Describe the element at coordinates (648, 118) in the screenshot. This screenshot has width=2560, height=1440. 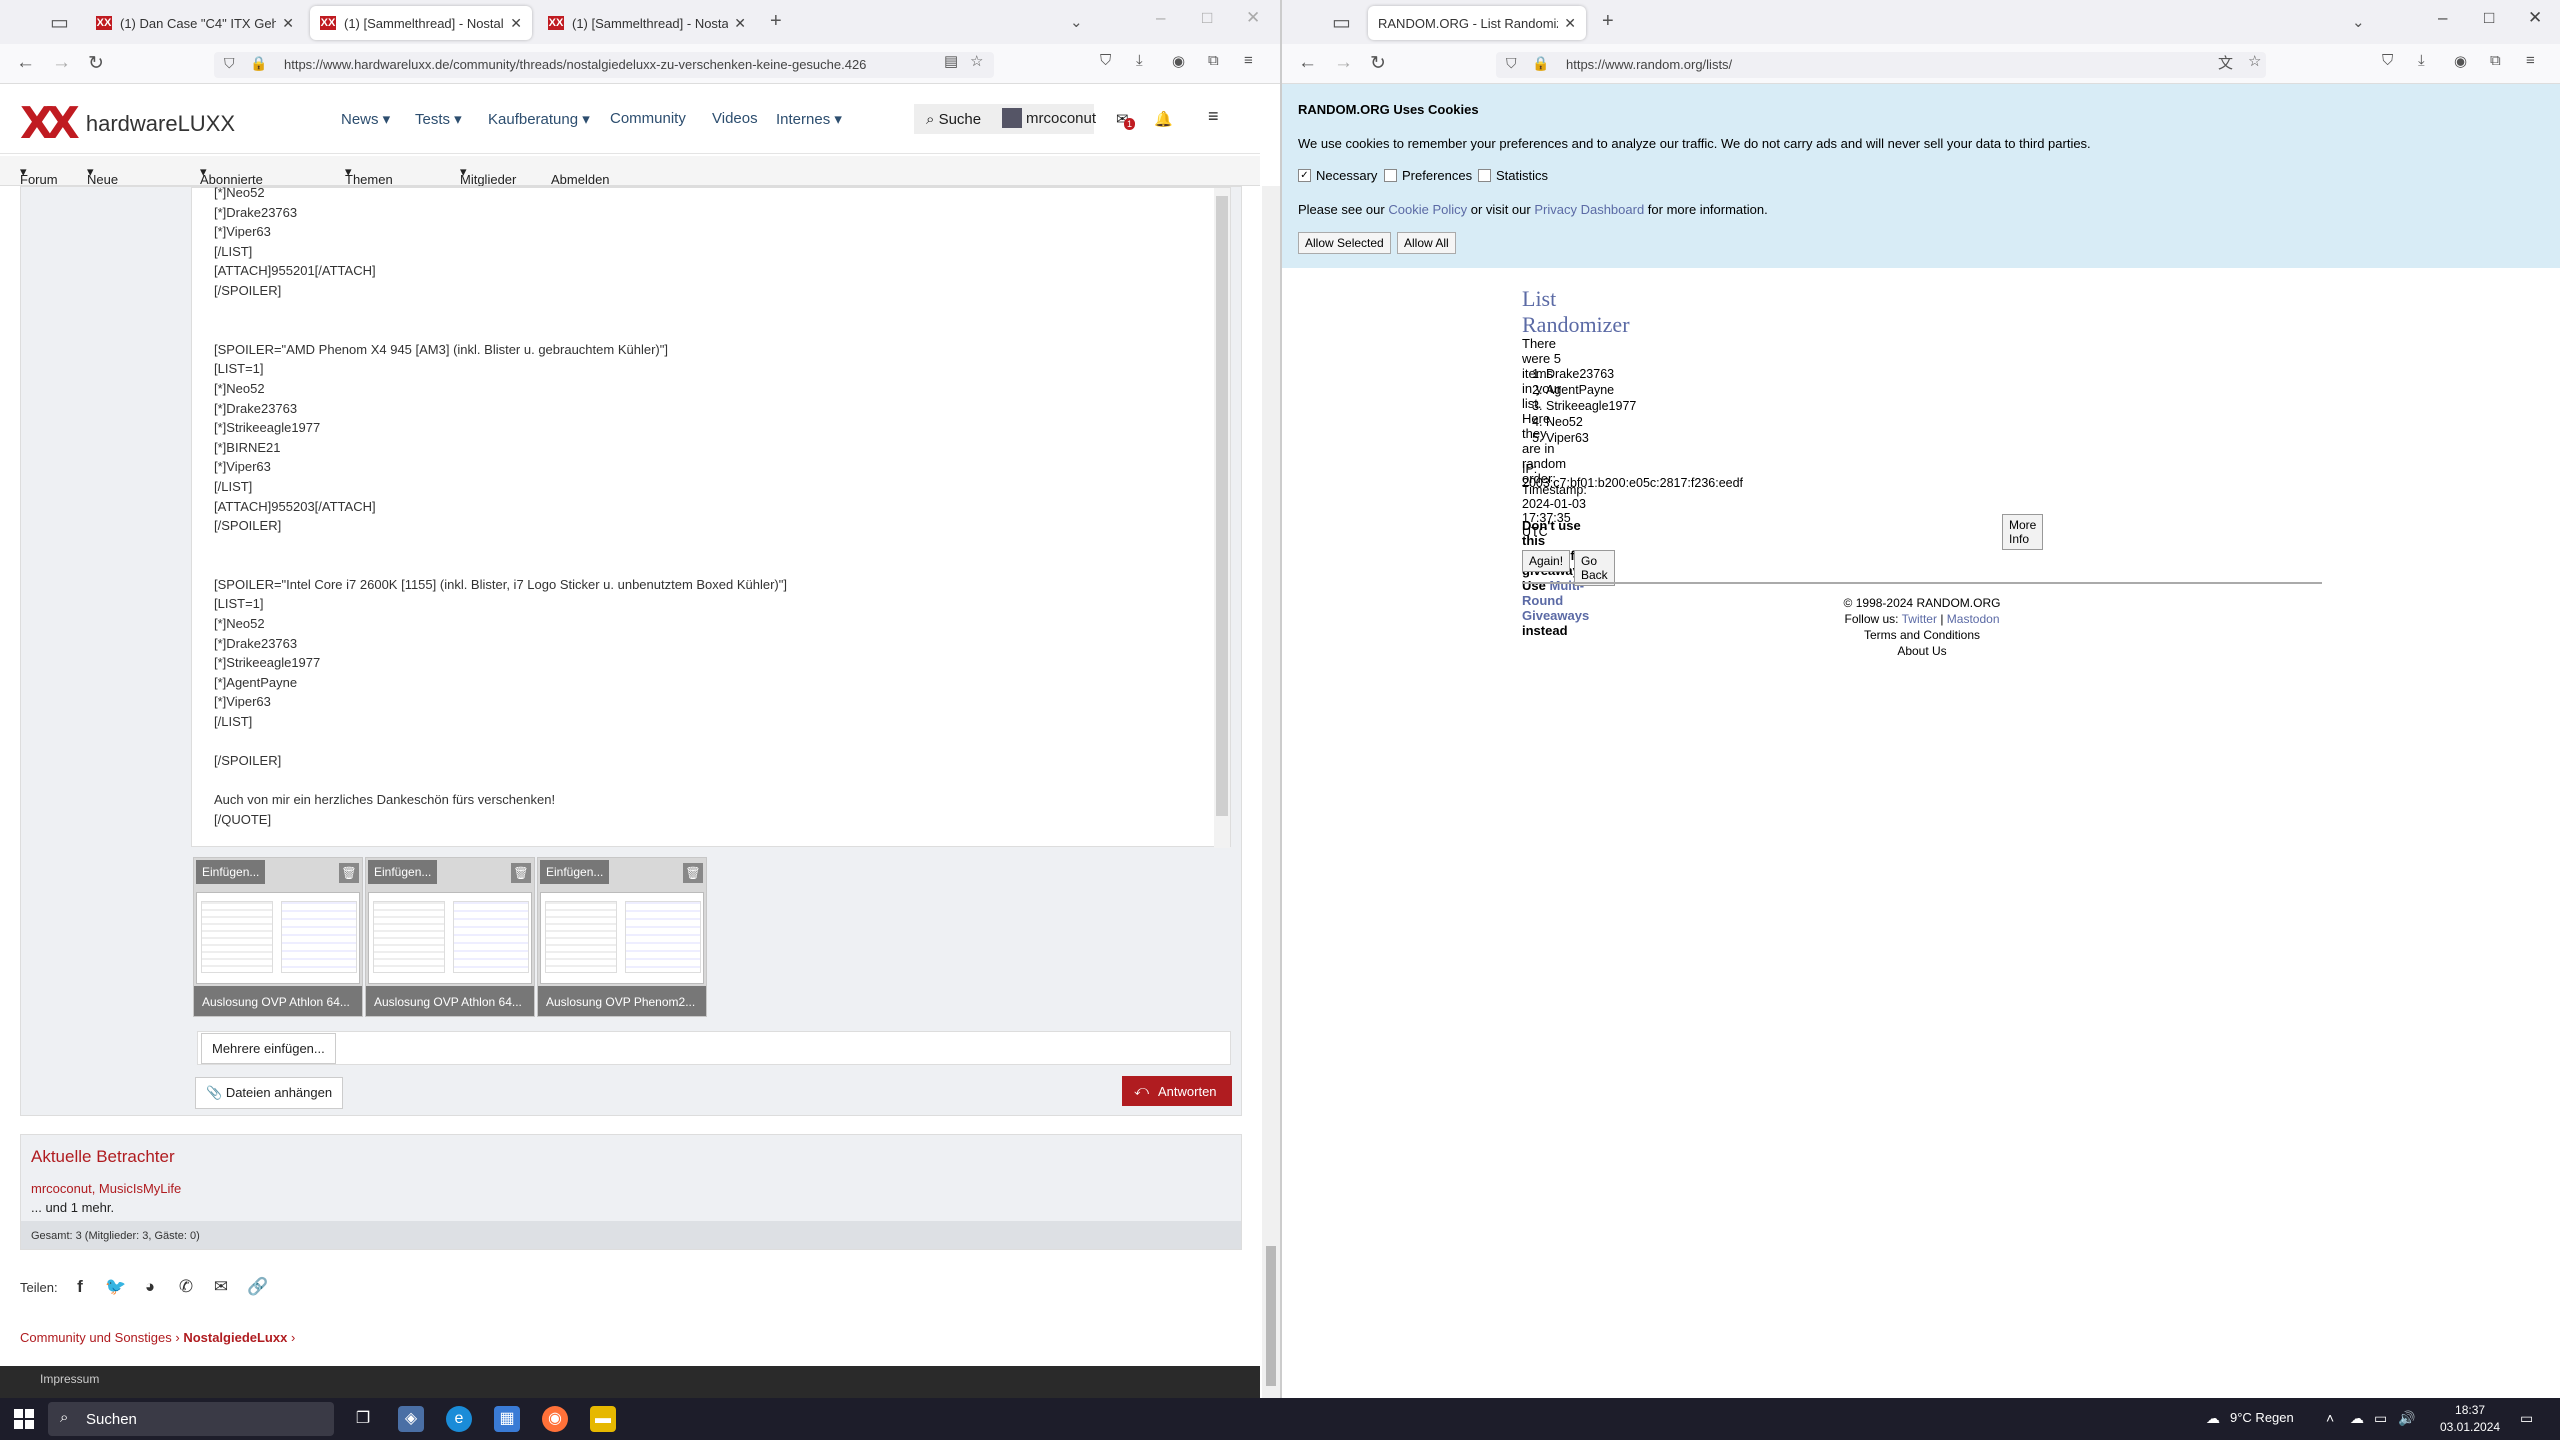
I see `nav-community: Community` at that location.